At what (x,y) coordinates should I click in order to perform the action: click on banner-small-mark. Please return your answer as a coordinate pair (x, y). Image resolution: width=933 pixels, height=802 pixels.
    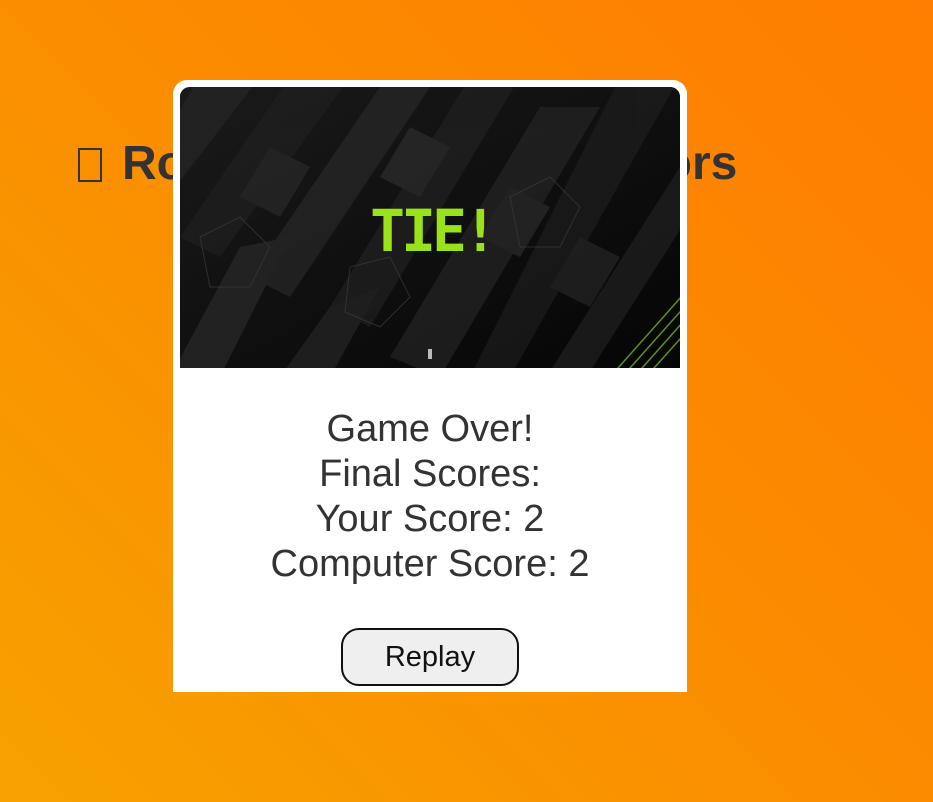
    Looking at the image, I should click on (430, 354).